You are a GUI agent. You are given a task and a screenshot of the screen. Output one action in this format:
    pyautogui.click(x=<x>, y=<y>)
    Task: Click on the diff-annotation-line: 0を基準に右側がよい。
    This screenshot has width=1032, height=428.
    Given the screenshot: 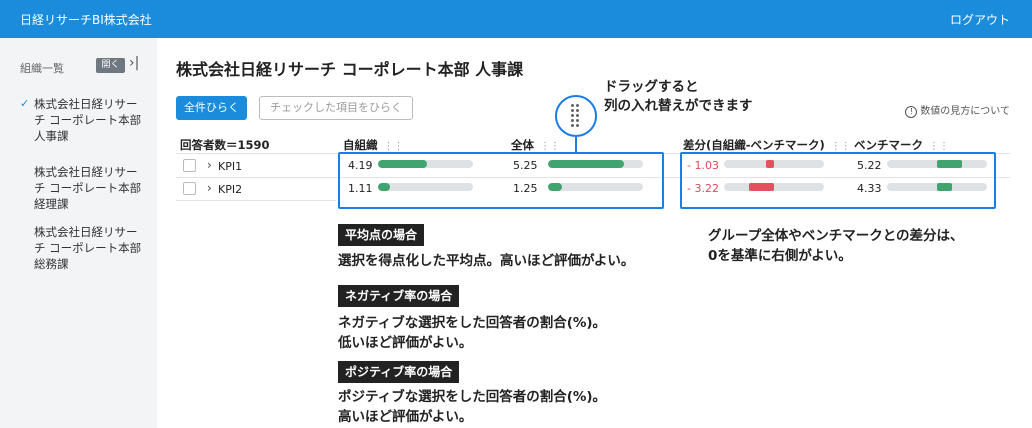 What is the action you would take?
    pyautogui.click(x=780, y=256)
    